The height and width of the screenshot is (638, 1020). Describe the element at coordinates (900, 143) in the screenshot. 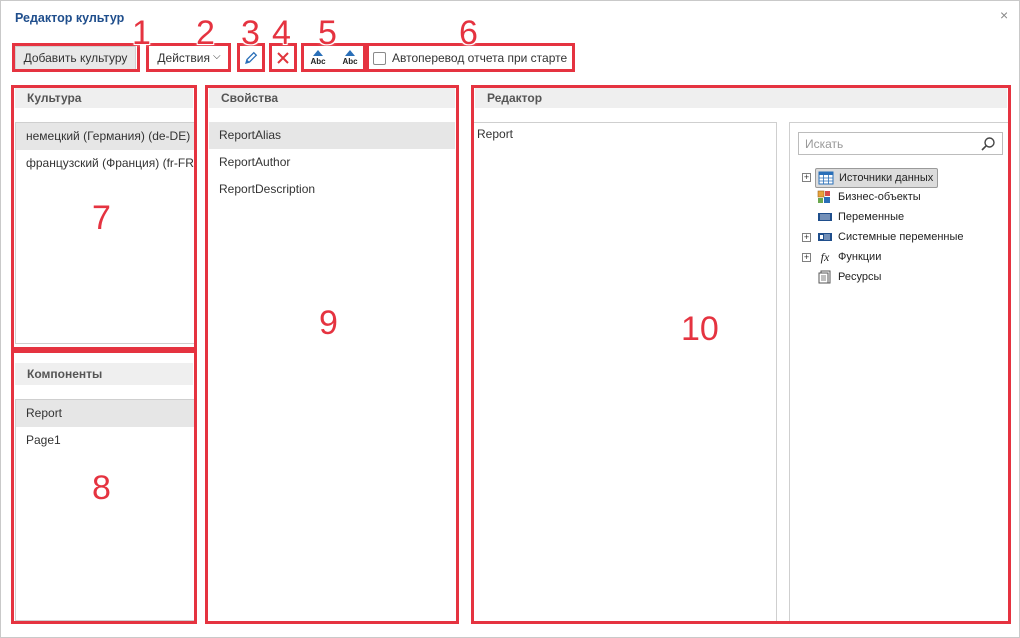

I see `search-input: Искать` at that location.